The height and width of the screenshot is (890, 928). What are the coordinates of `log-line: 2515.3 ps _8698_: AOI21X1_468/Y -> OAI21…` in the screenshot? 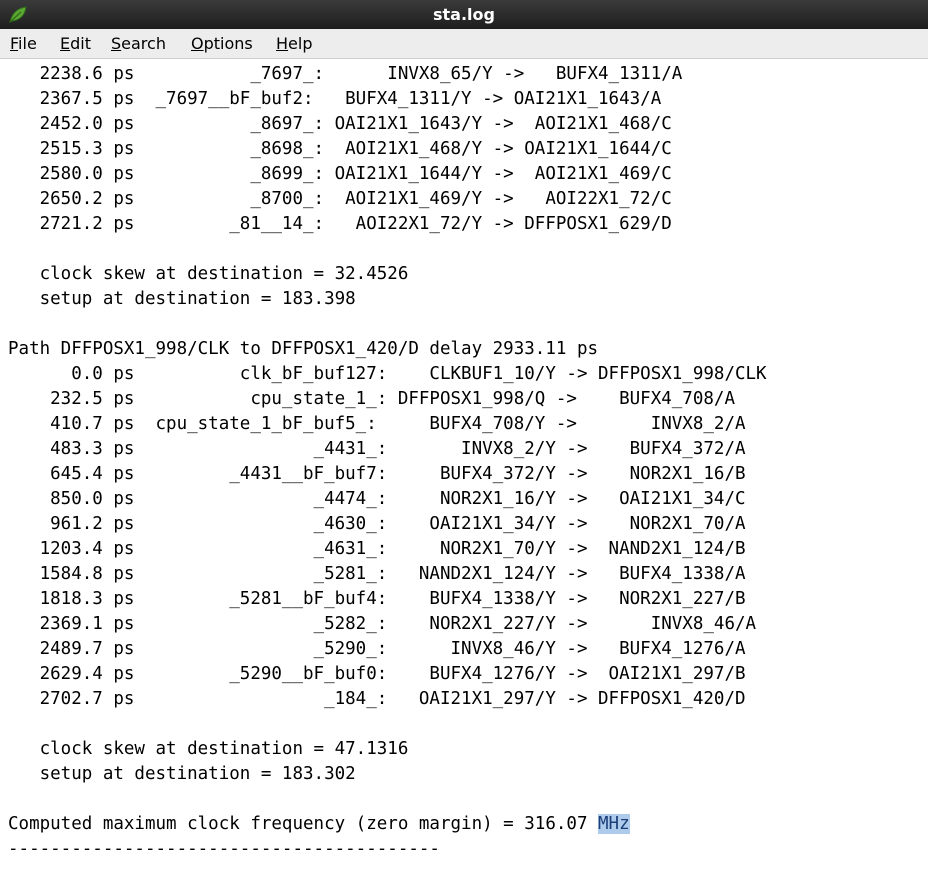 It's located at (340, 149).